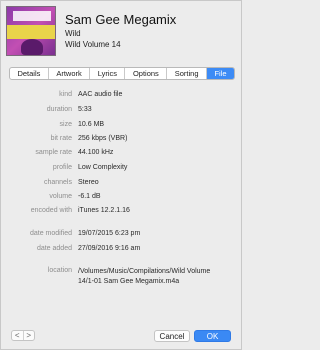  What do you see at coordinates (73, 33) in the screenshot?
I see `track-artist: Wild` at bounding box center [73, 33].